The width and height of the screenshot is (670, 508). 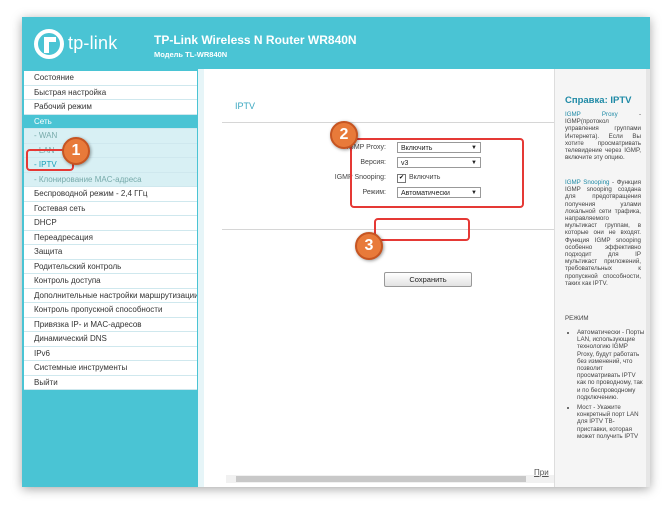 What do you see at coordinates (390, 122) in the screenshot?
I see `divider-top` at bounding box center [390, 122].